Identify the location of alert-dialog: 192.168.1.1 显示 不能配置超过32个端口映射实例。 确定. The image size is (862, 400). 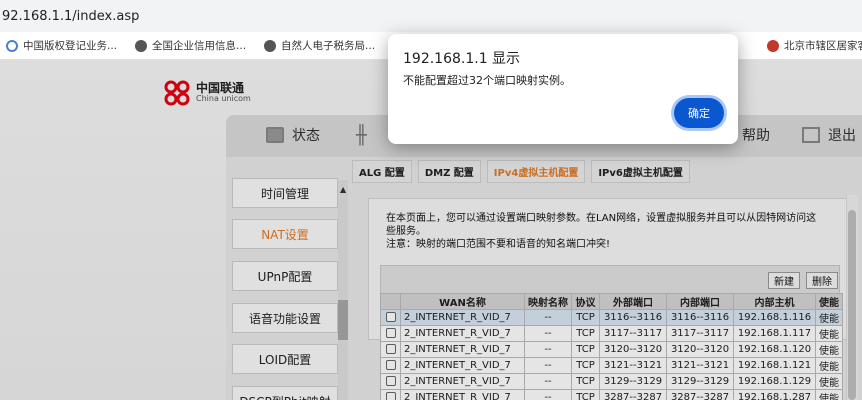
(563, 89).